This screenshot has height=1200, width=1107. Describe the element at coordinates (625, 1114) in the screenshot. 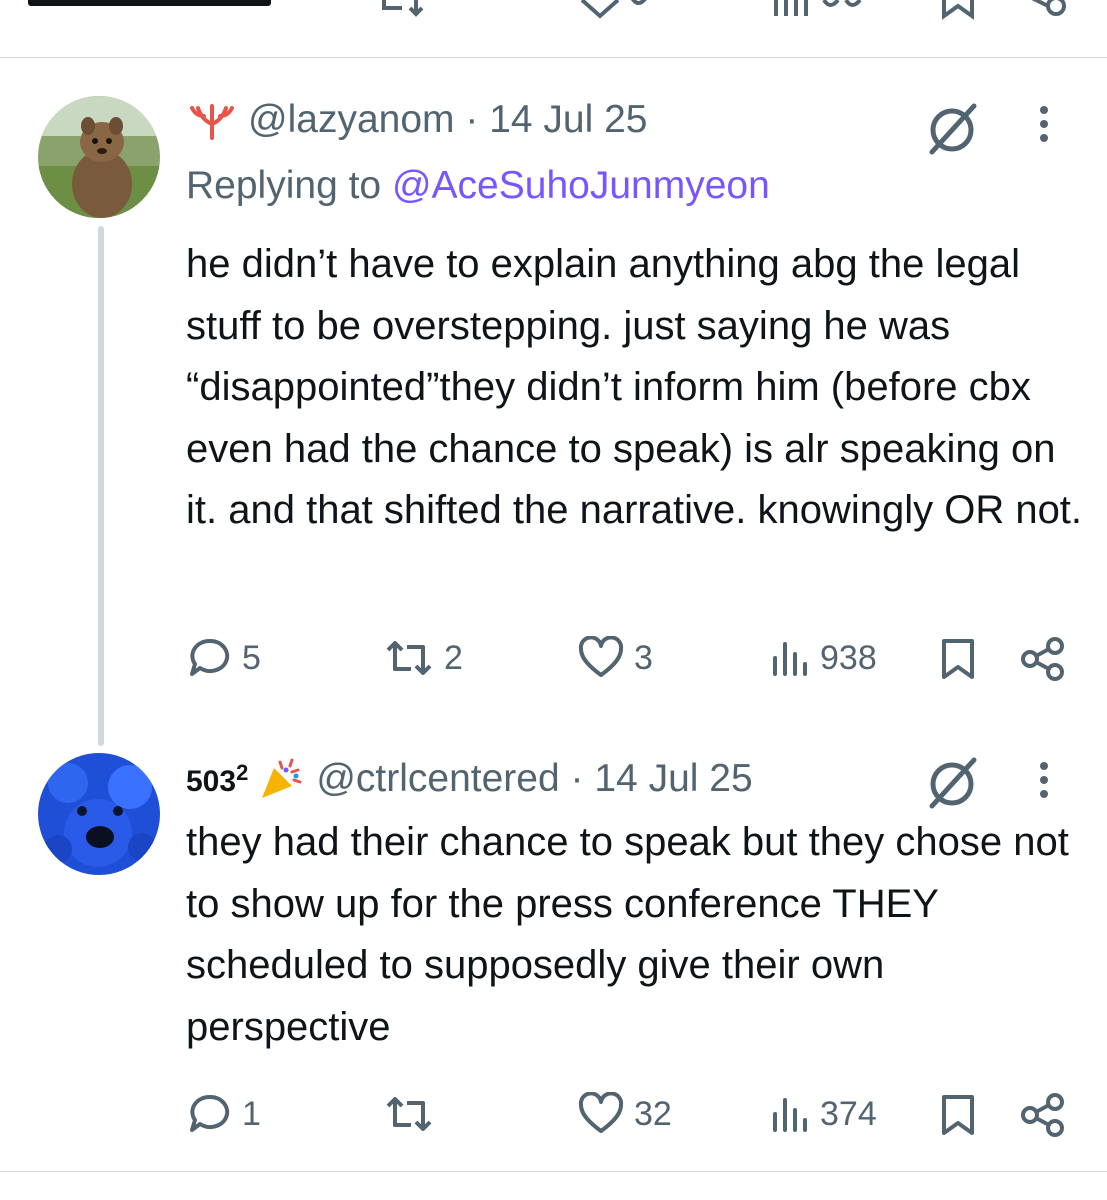

I see `like-button: 32` at that location.